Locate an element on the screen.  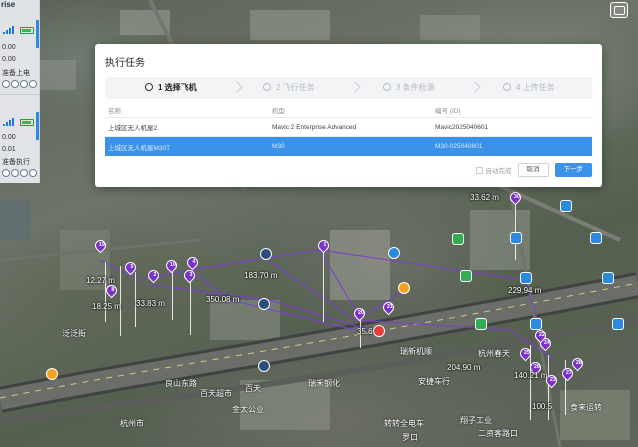
next-button: 下一步 is located at coordinates (573, 170).